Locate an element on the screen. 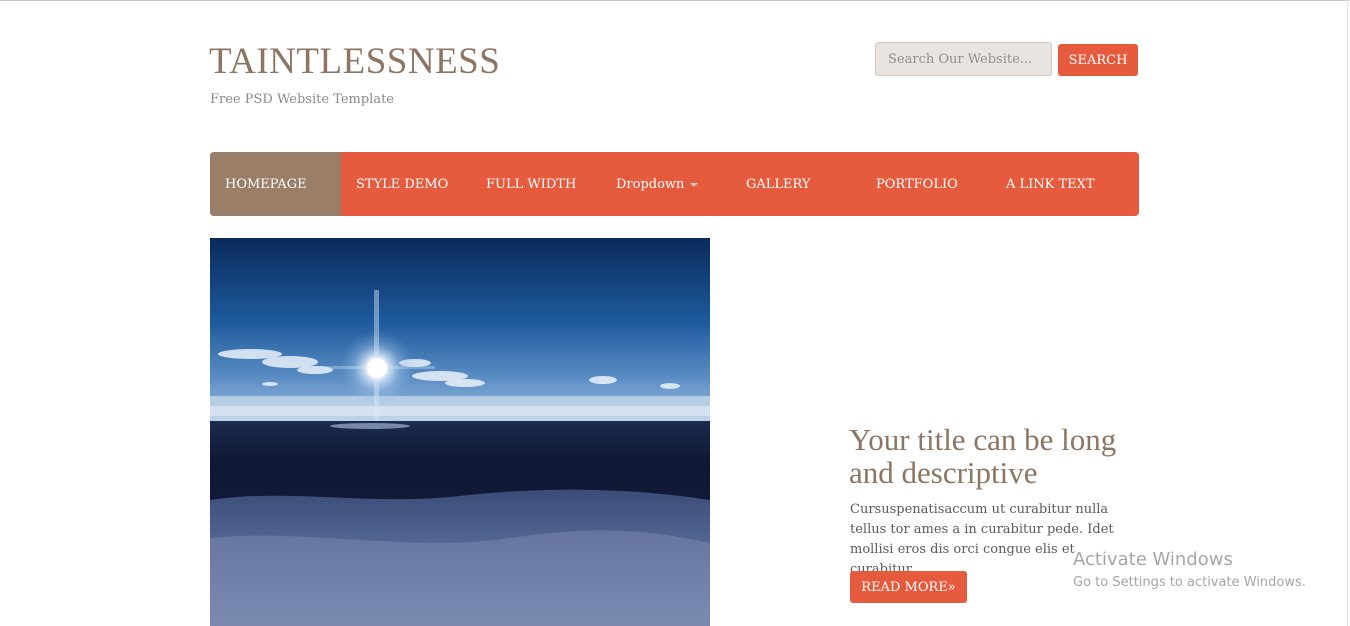  nav-item-label: GALLERY is located at coordinates (778, 184).